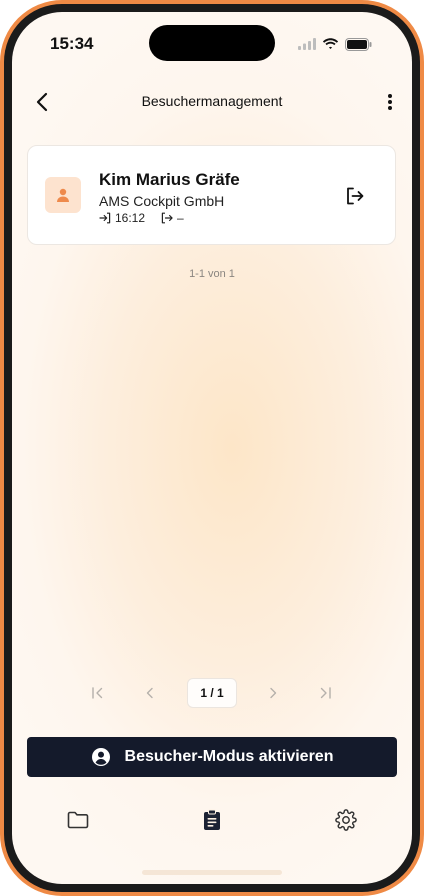 Image resolution: width=424 pixels, height=896 pixels. I want to click on check-in-icon, so click(105, 218).